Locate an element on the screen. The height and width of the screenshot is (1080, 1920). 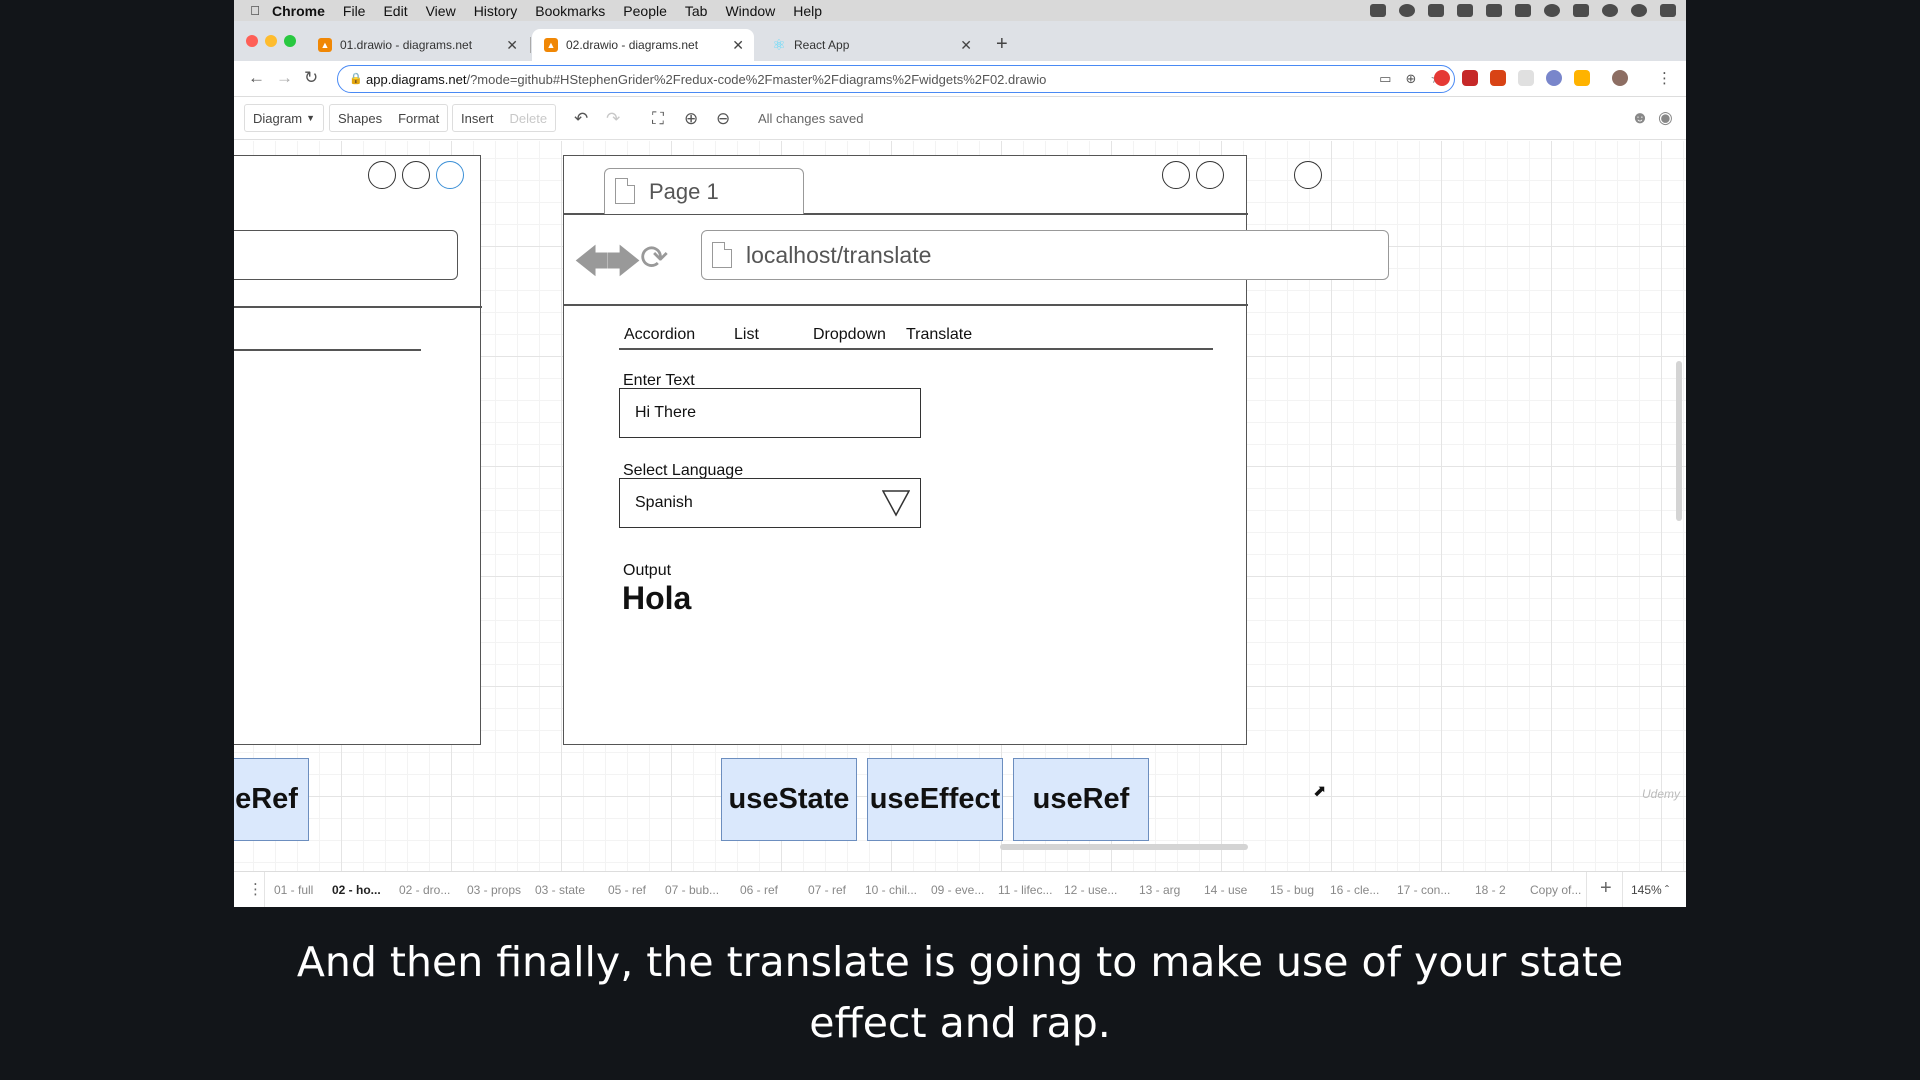
battery-icon is located at coordinates (1581, 10).